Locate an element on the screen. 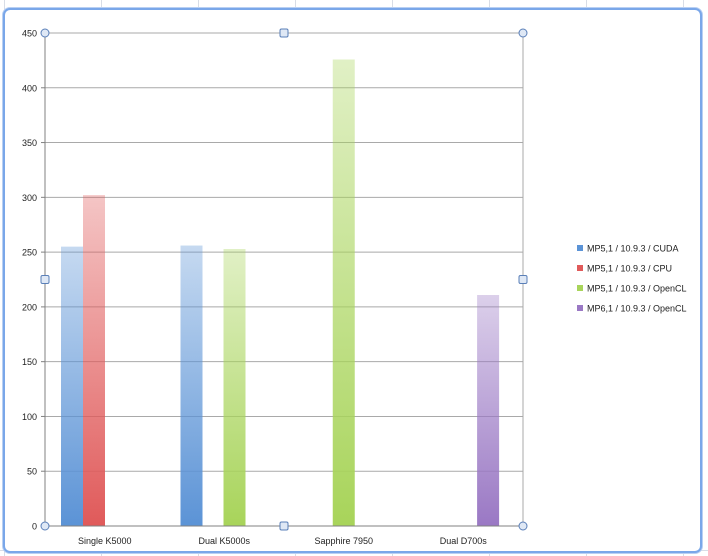 The height and width of the screenshot is (556, 708). legend-label: MP5,1 / 10.9.3 / CUDA is located at coordinates (633, 249).